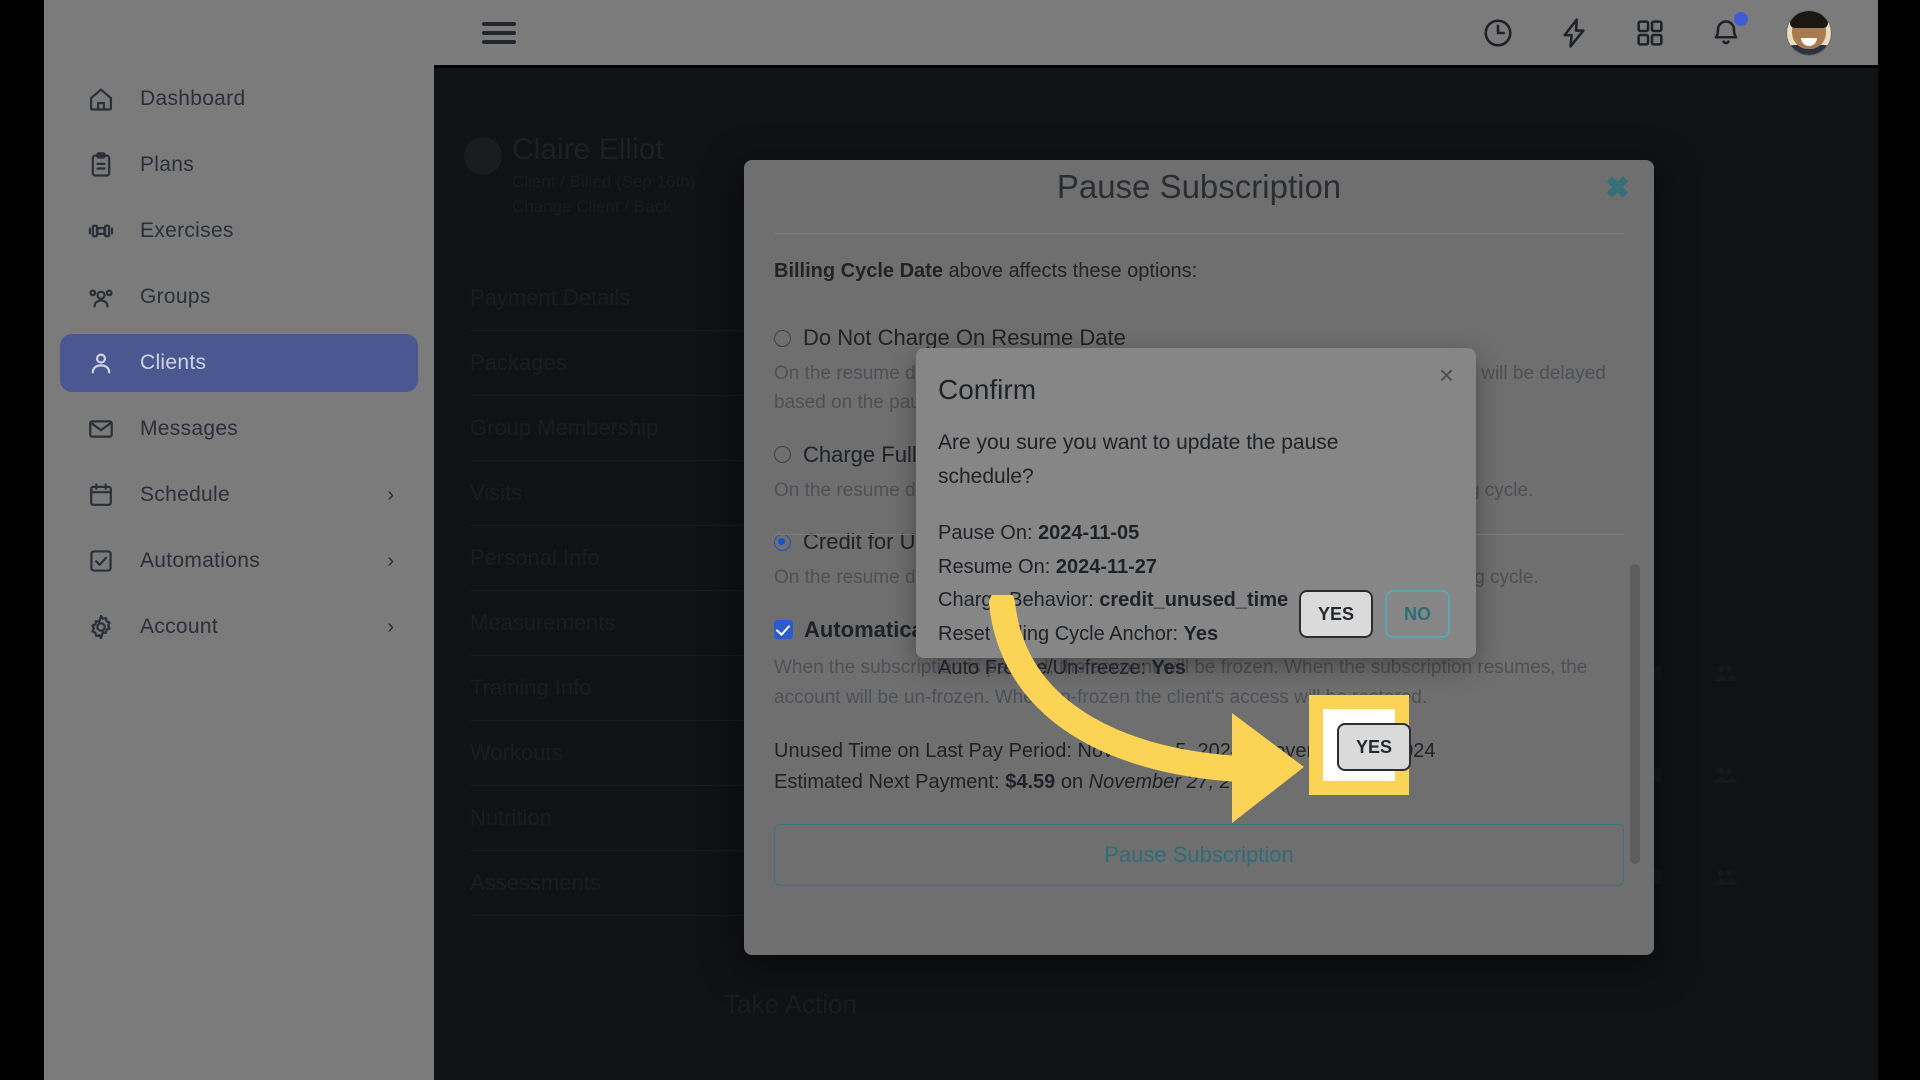  I want to click on sidebar-item-automations: Automations ›, so click(239, 561).